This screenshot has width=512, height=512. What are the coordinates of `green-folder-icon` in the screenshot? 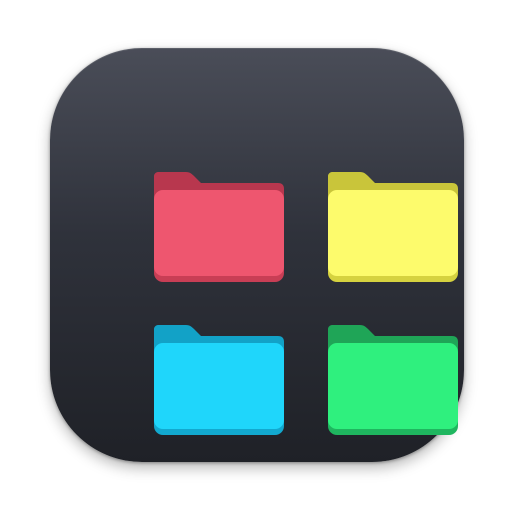 It's located at (393, 379).